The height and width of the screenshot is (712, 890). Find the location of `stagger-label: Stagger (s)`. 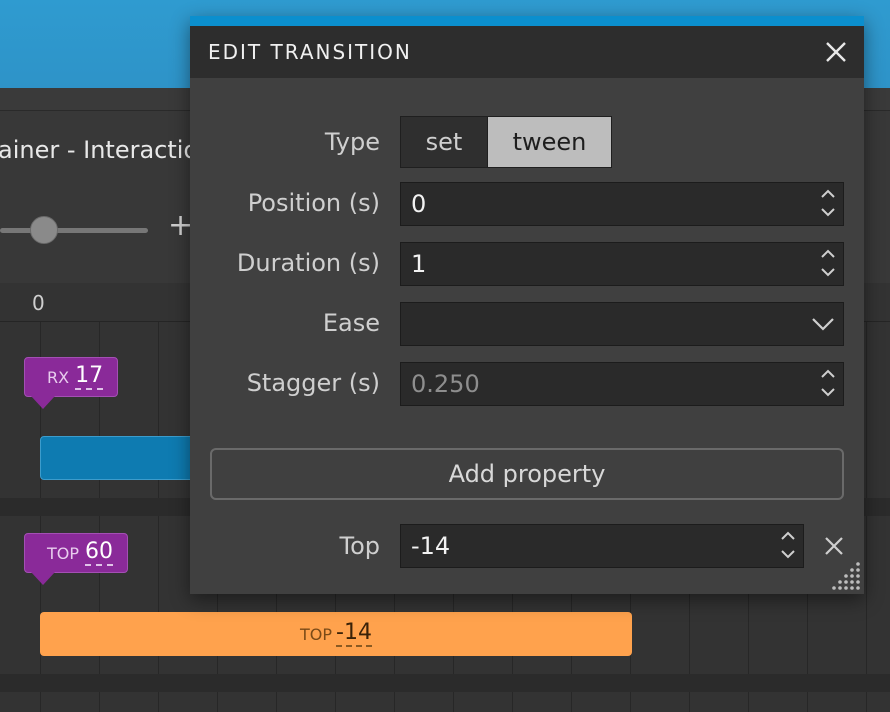

stagger-label: Stagger (s) is located at coordinates (313, 383).